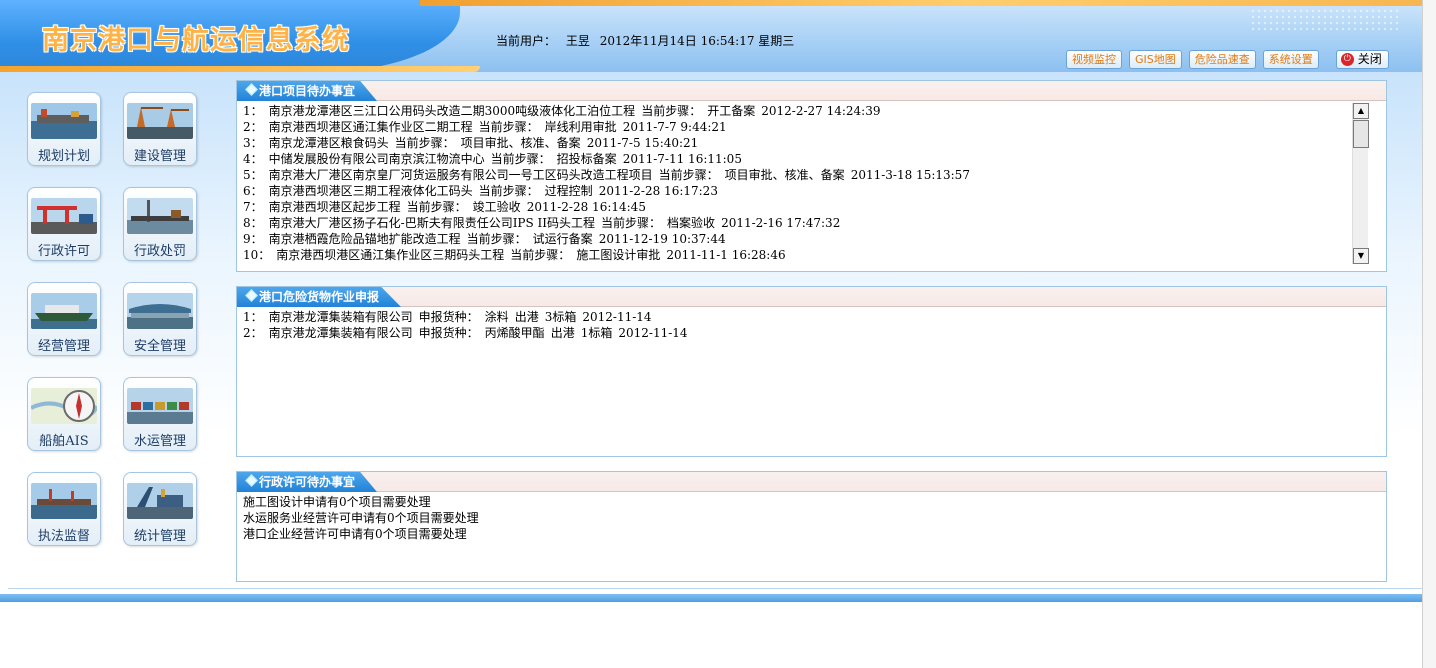 The height and width of the screenshot is (668, 1436). Describe the element at coordinates (64, 509) in the screenshot. I see `nav-tile-enforcement: 执法监督` at that location.